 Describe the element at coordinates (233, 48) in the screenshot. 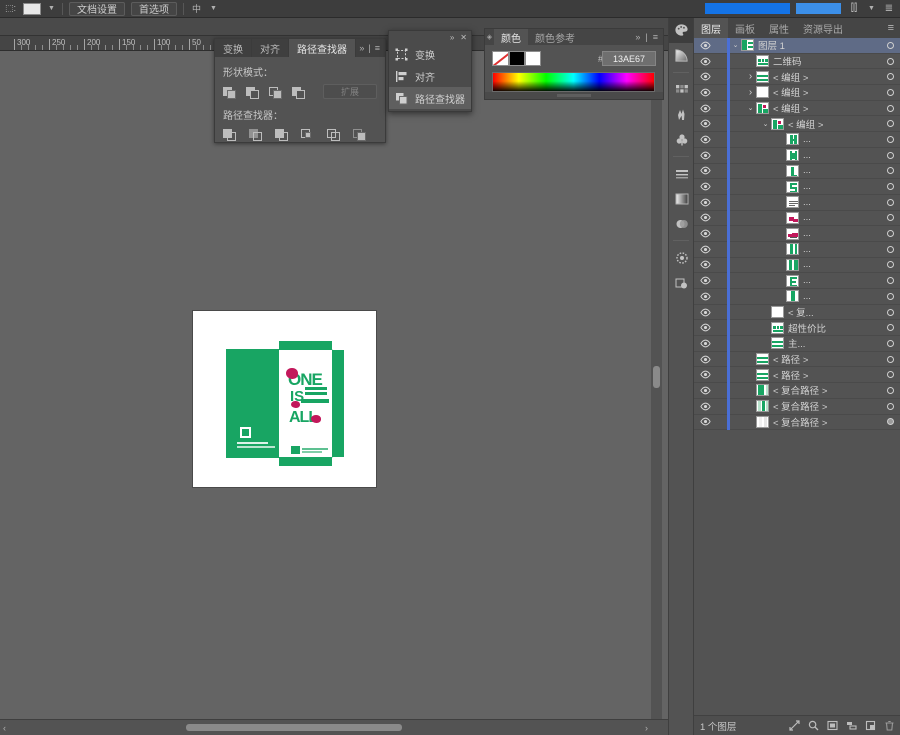

I see `tab-transform: 变换` at that location.